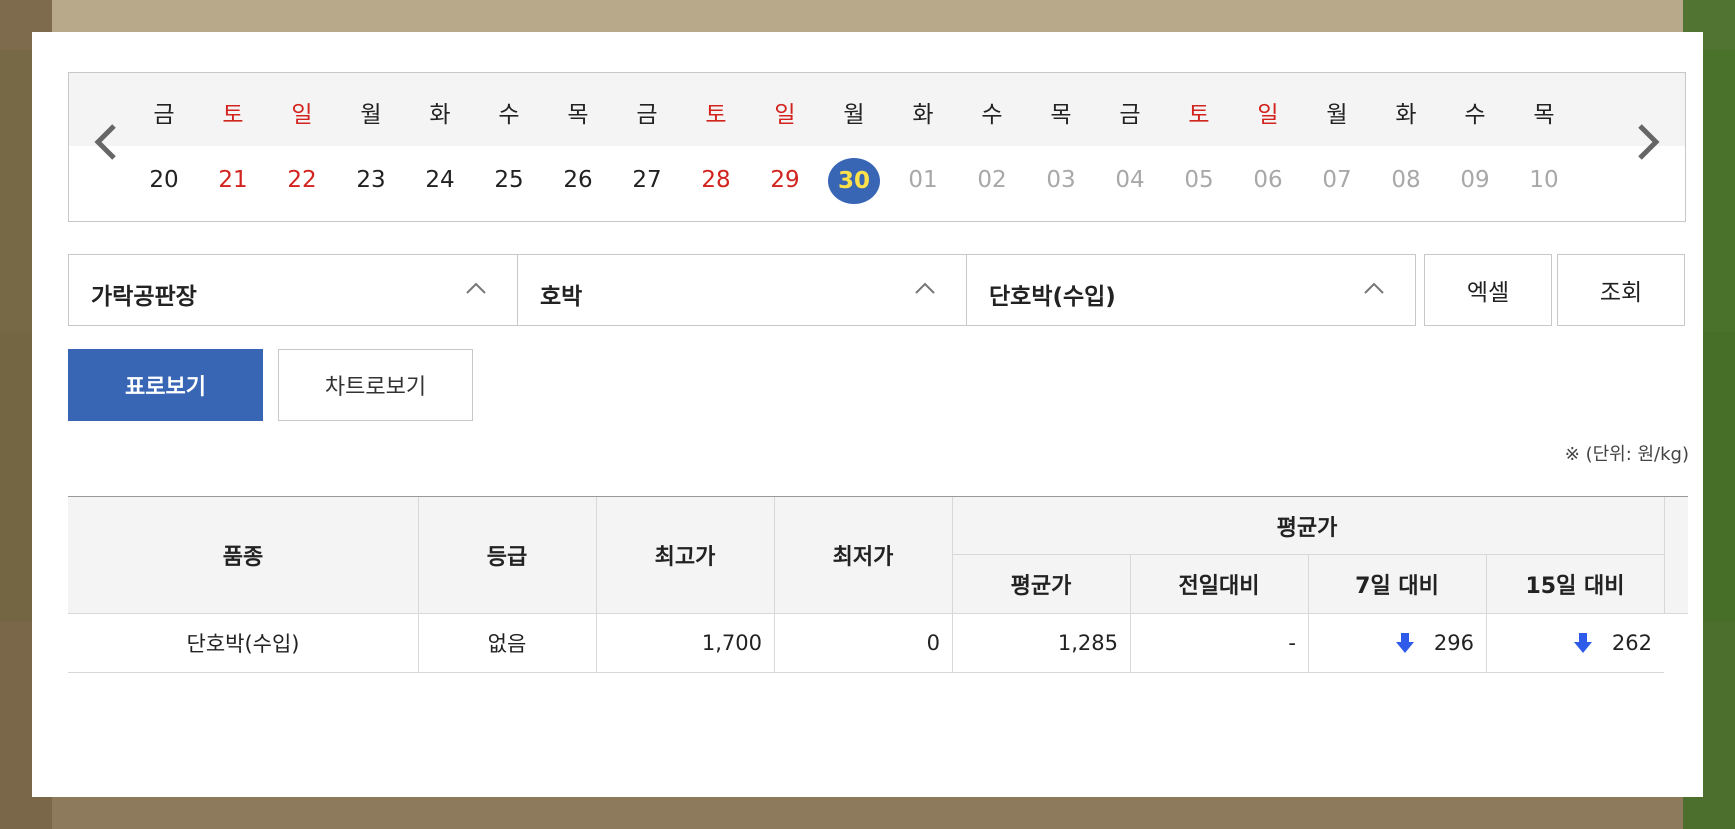 Image resolution: width=1735 pixels, height=829 pixels. What do you see at coordinates (302, 180) in the screenshot?
I see `calendar-date: 22` at bounding box center [302, 180].